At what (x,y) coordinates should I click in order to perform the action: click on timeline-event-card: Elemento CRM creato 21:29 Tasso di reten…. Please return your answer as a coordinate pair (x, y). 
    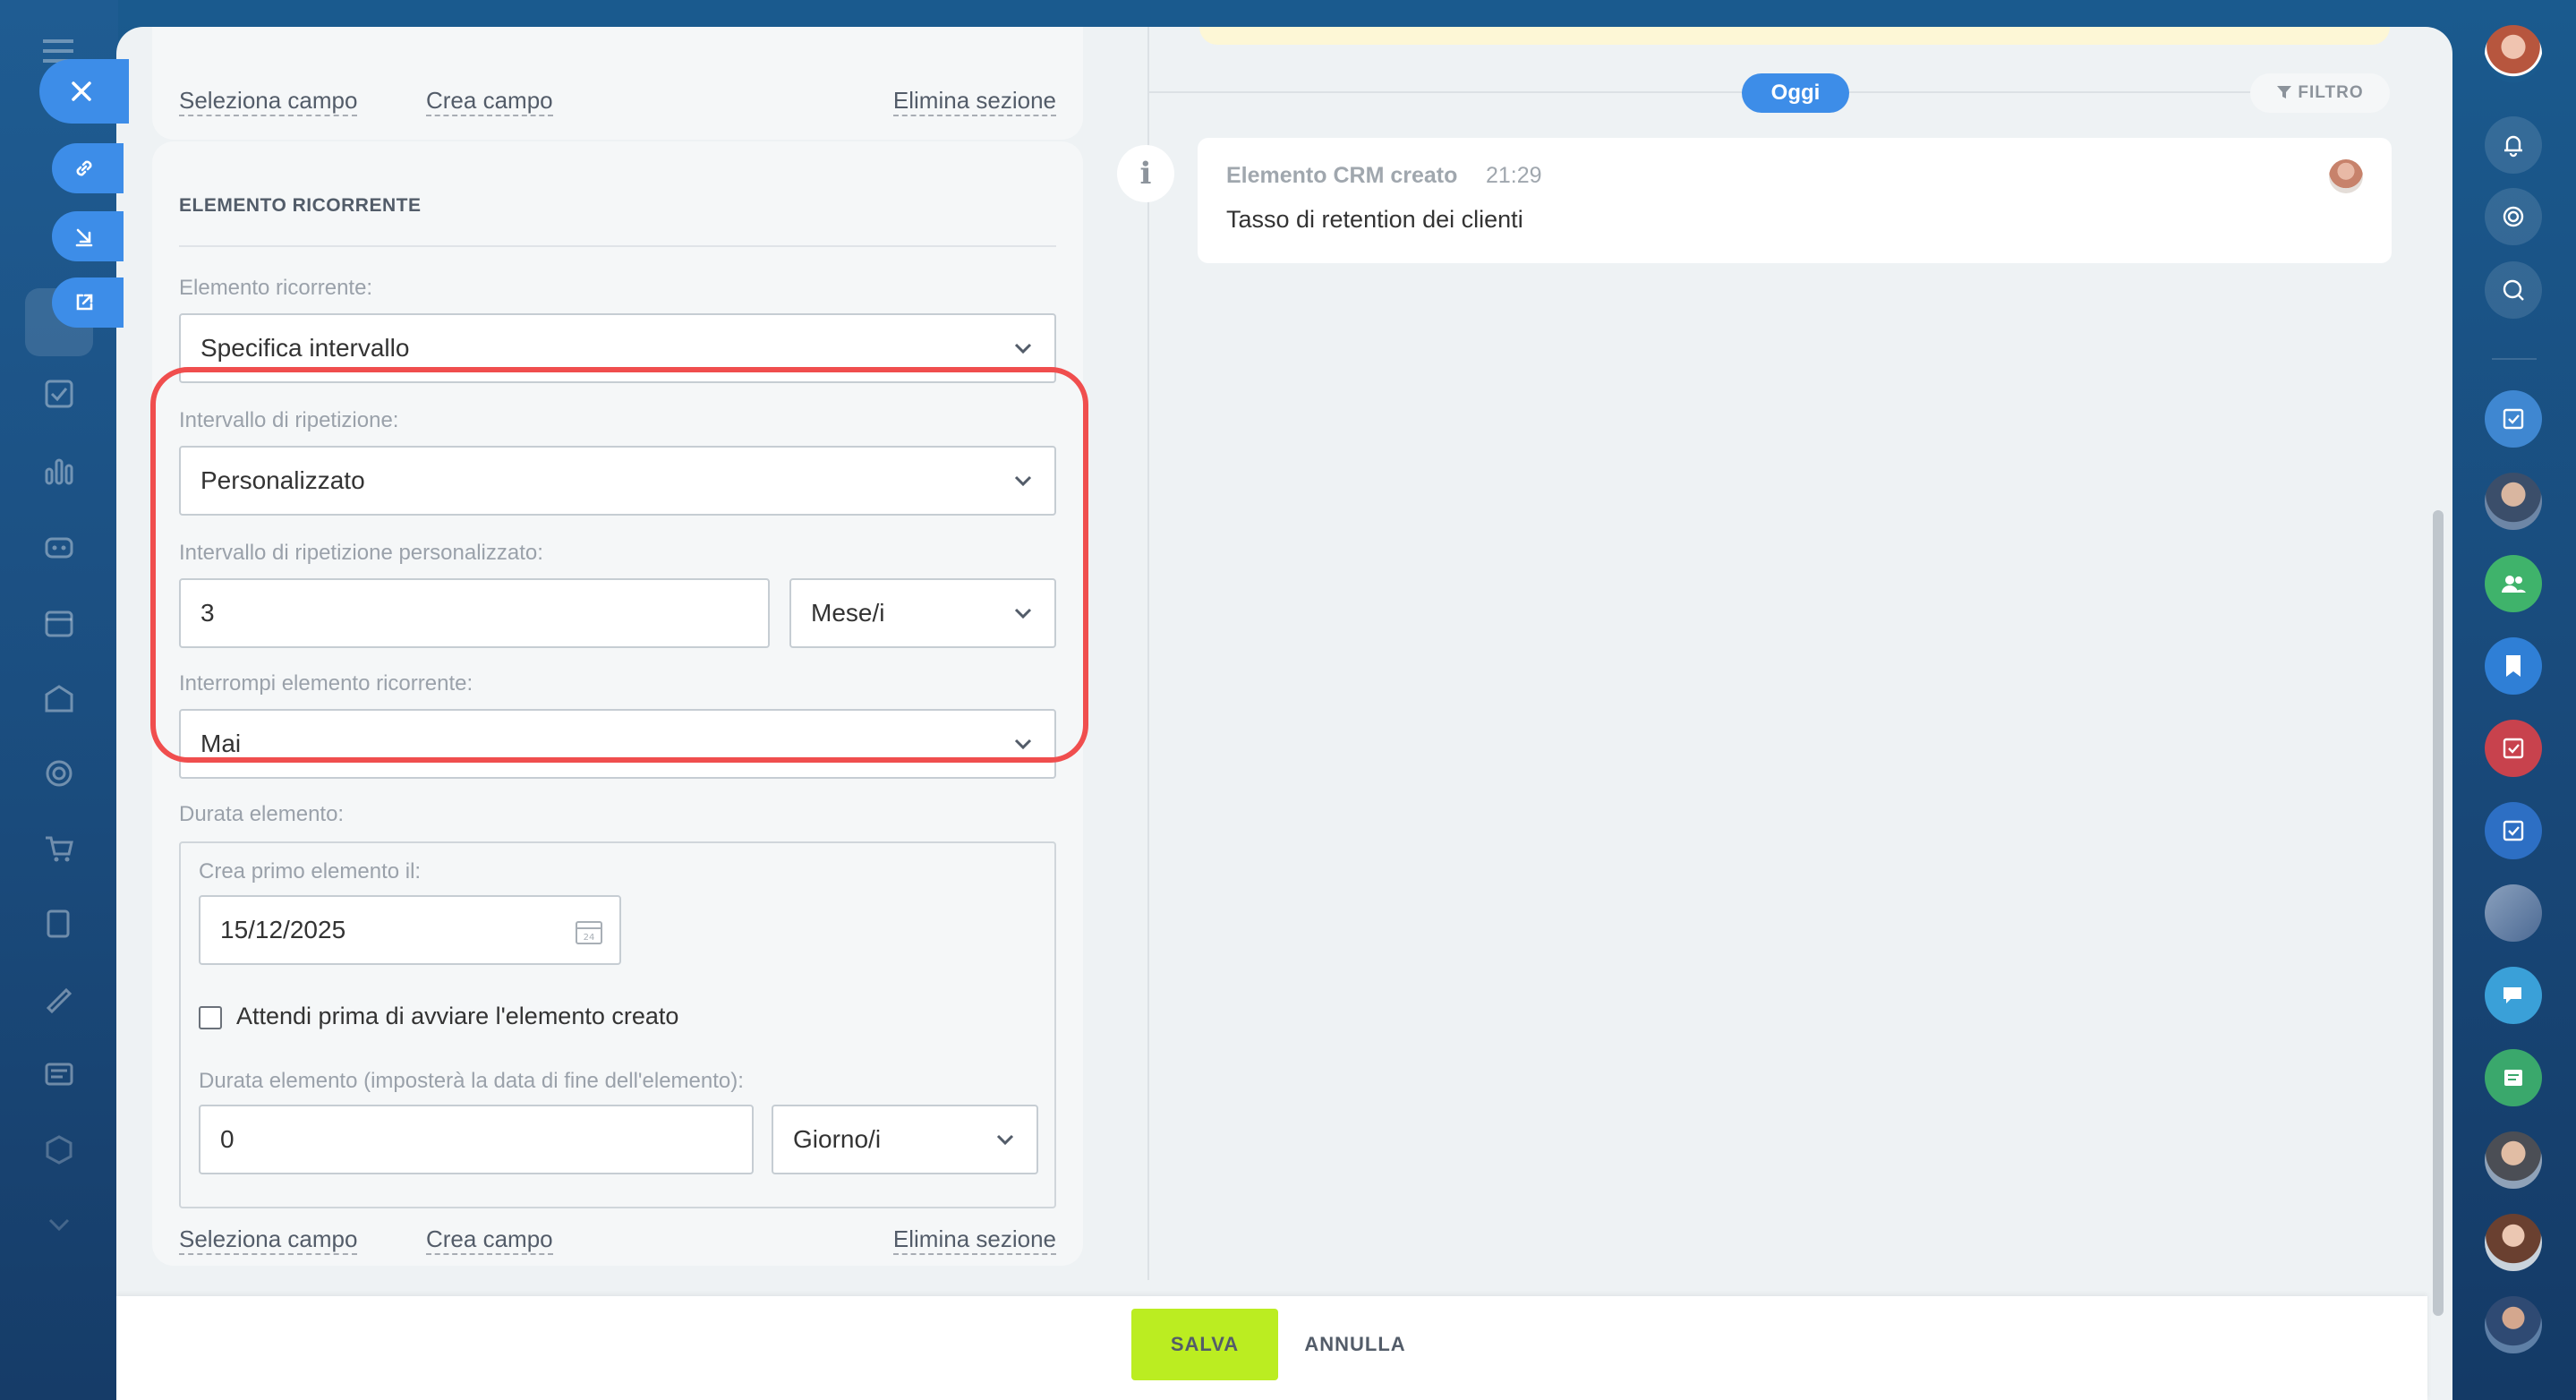
    Looking at the image, I should click on (1795, 201).